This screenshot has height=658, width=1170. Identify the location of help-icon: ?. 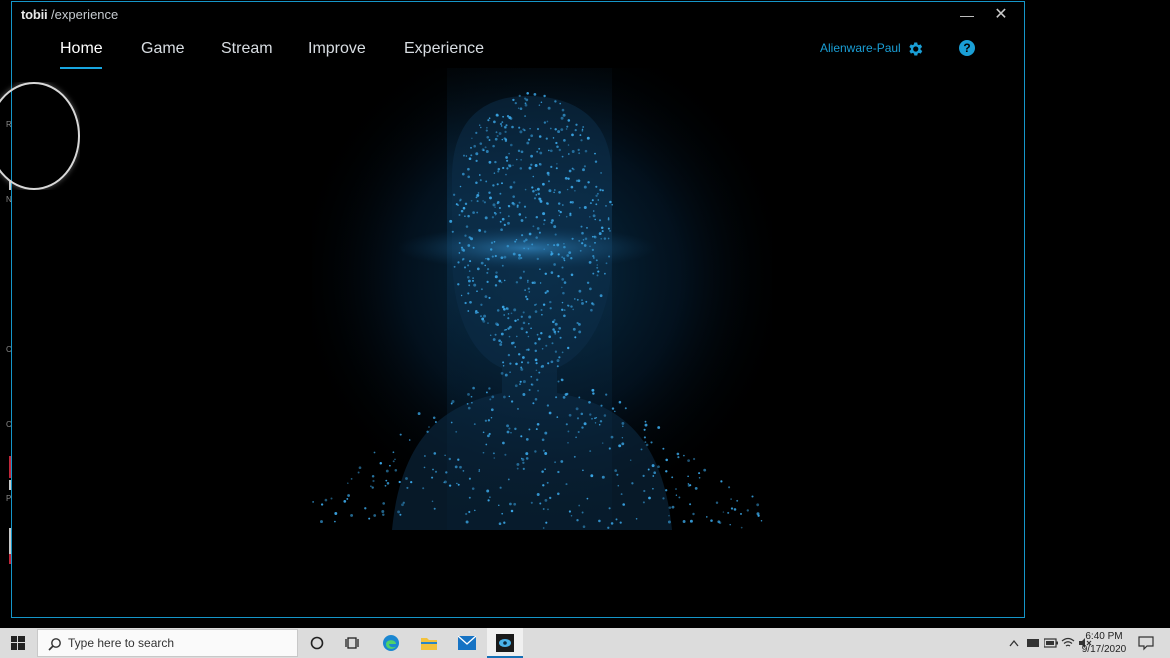
(967, 48).